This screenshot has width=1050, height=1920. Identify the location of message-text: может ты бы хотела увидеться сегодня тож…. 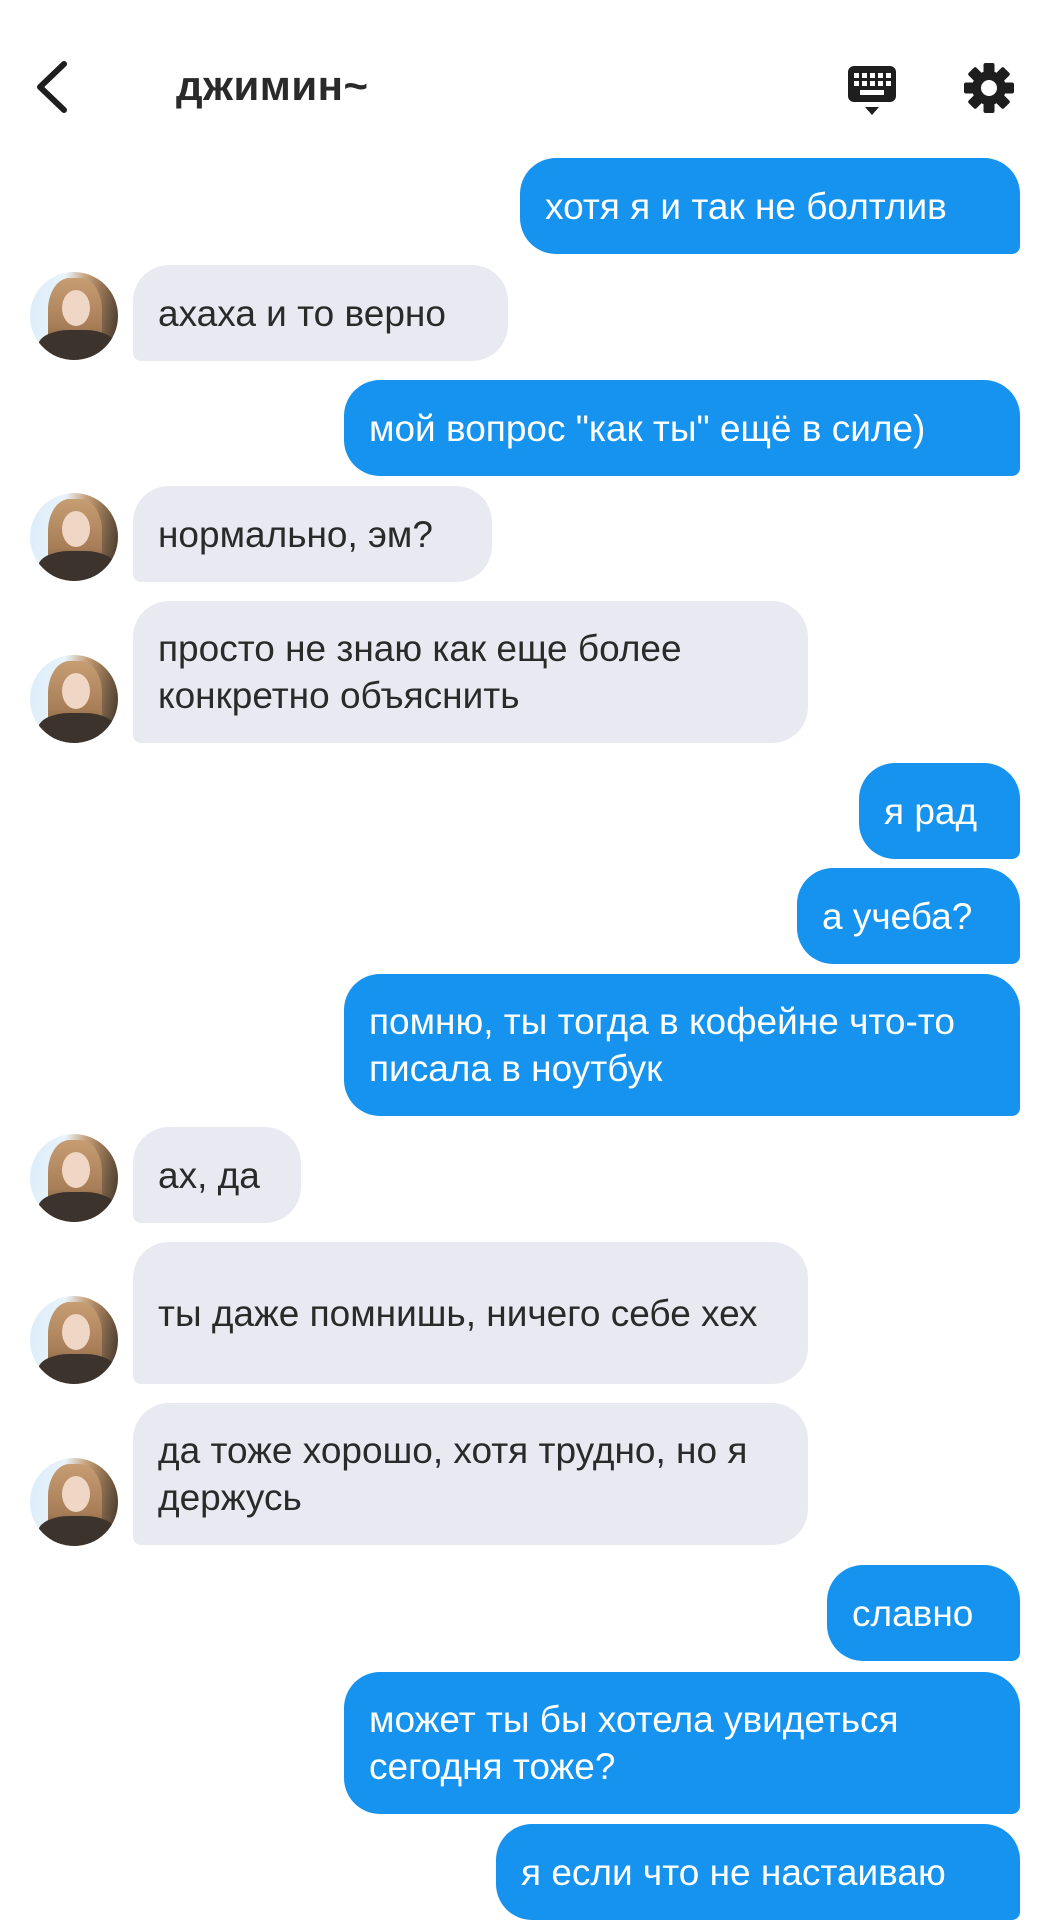
(639, 1743).